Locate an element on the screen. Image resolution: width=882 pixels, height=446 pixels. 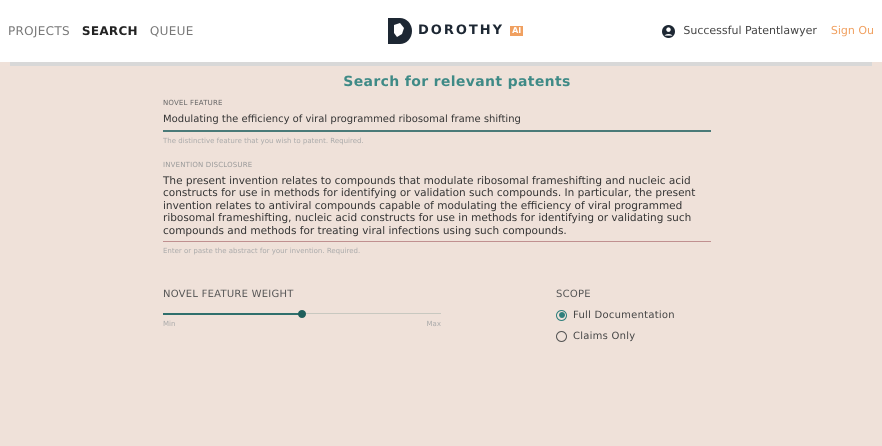
logo-badge: AI is located at coordinates (517, 31).